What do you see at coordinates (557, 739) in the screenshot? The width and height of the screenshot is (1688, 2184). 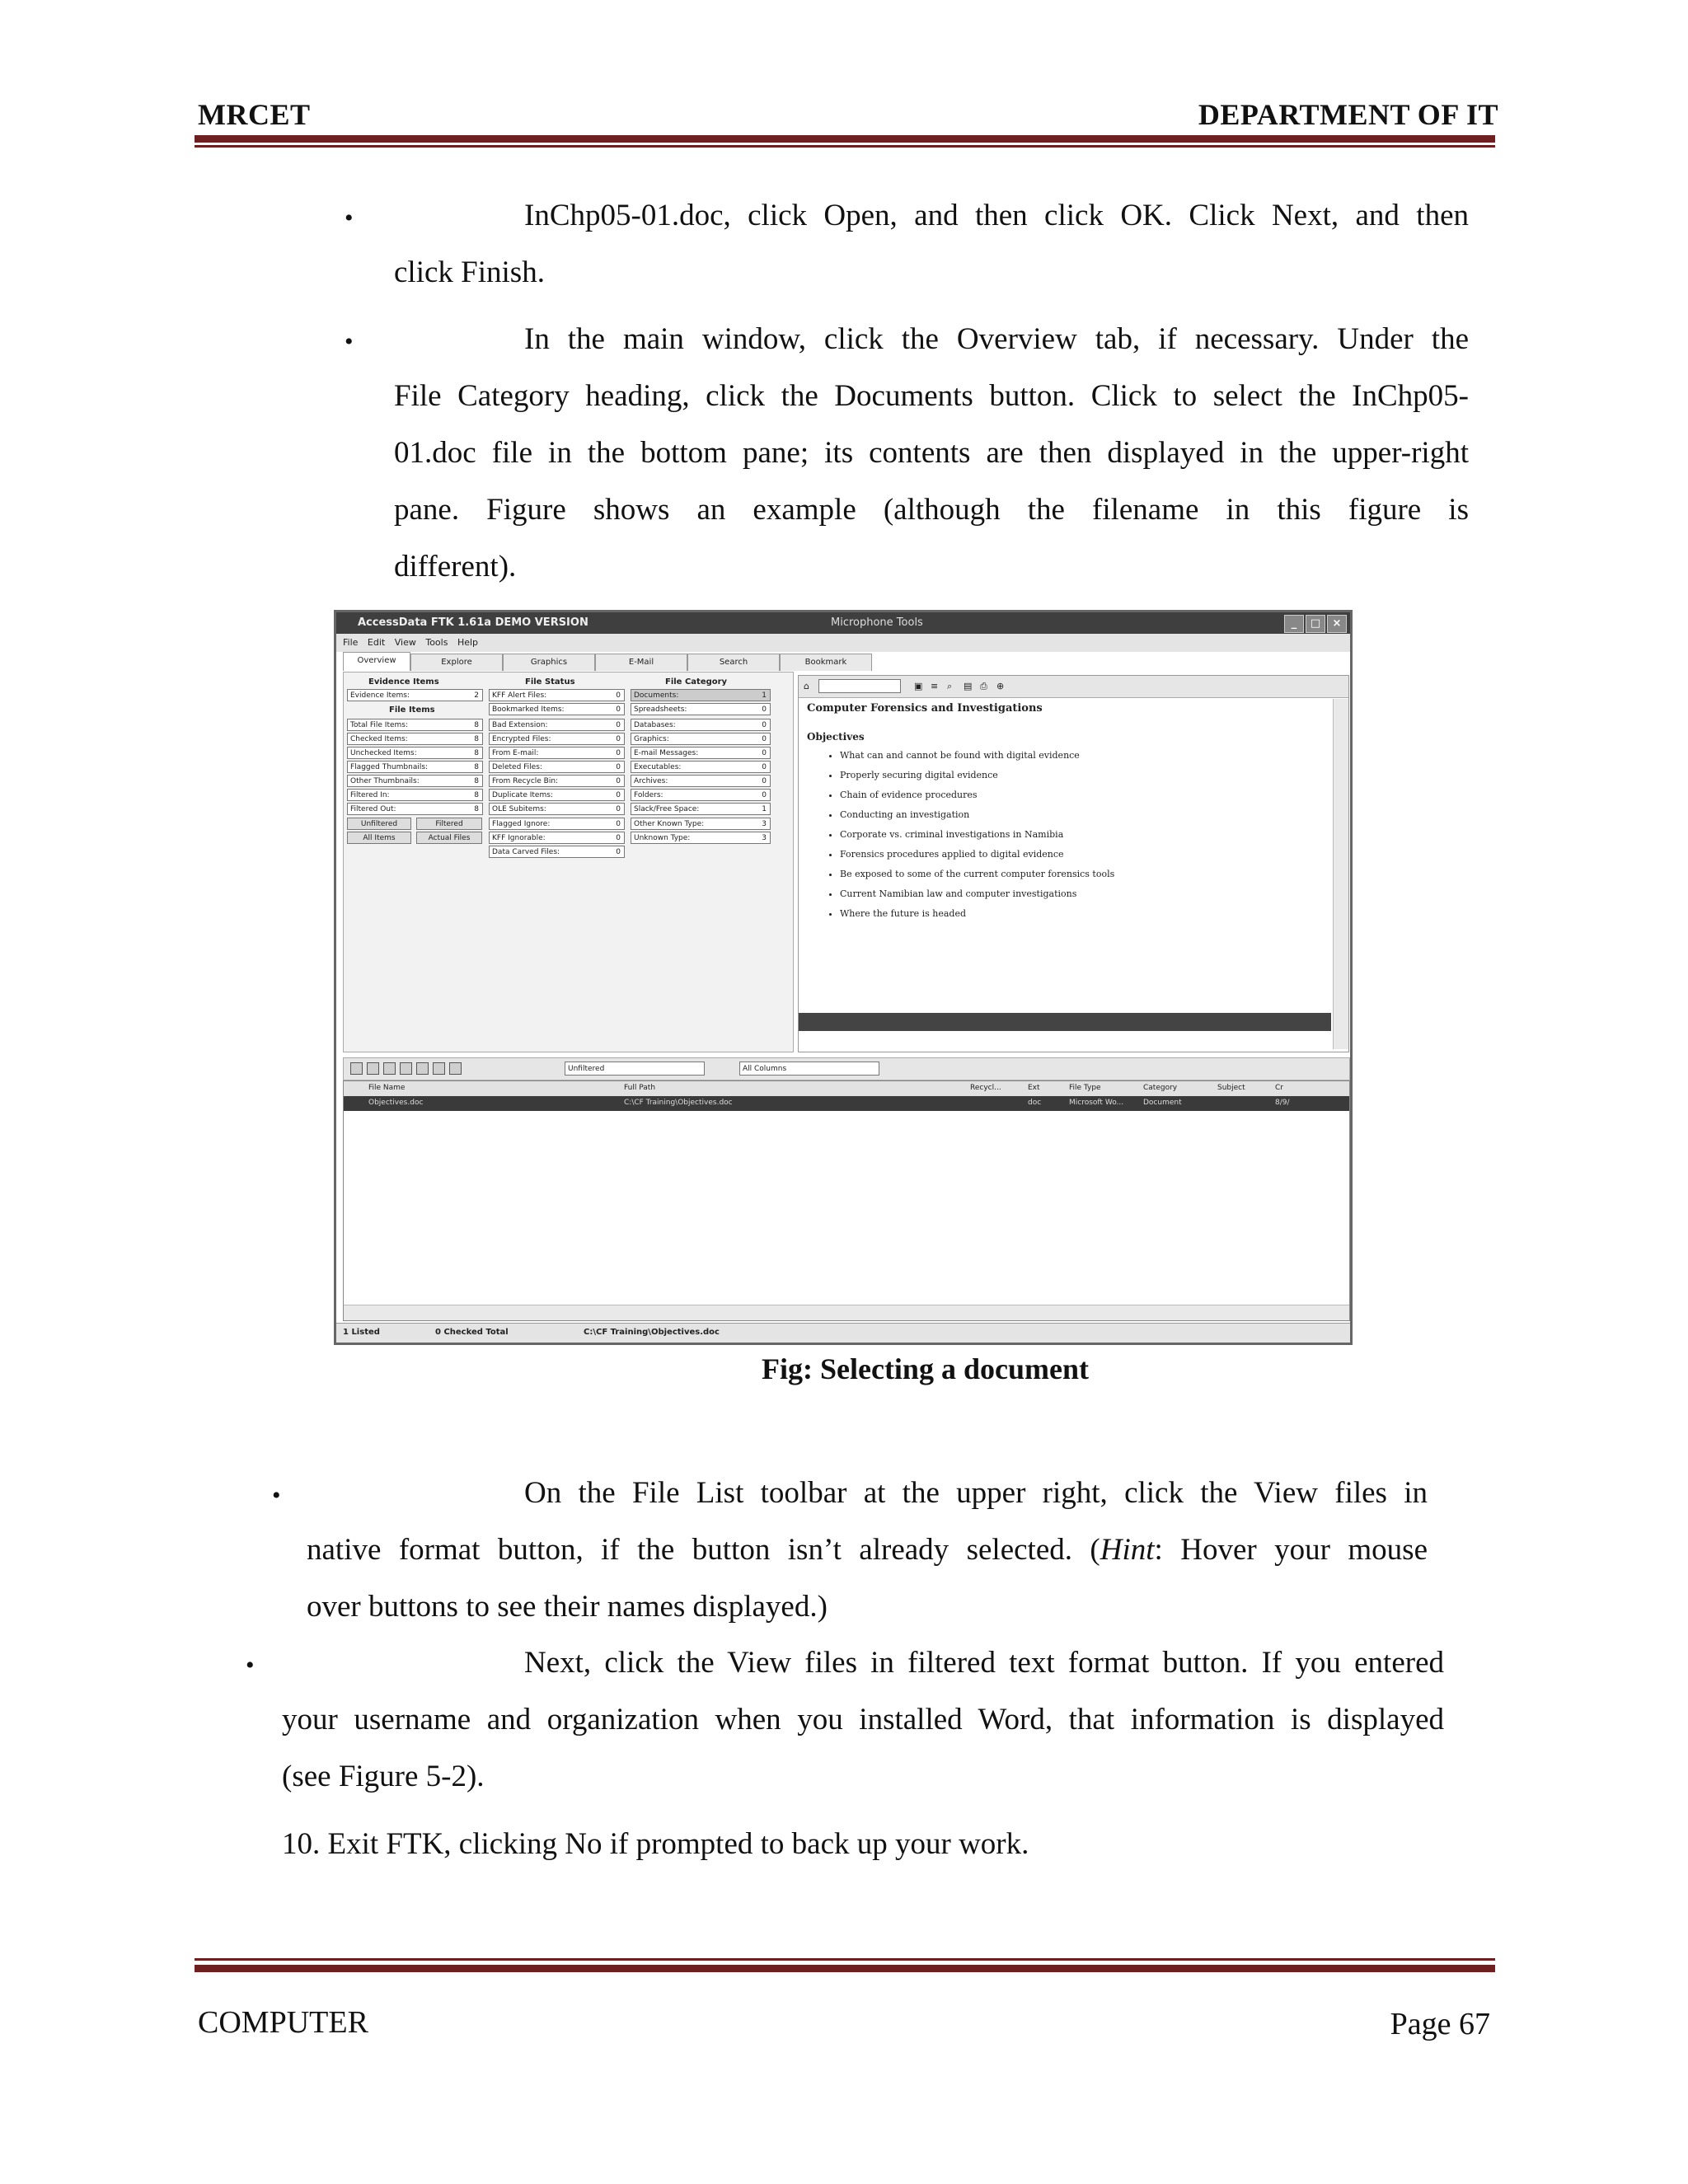 I see `encrypted-files-field: Encrypted Files: 0` at bounding box center [557, 739].